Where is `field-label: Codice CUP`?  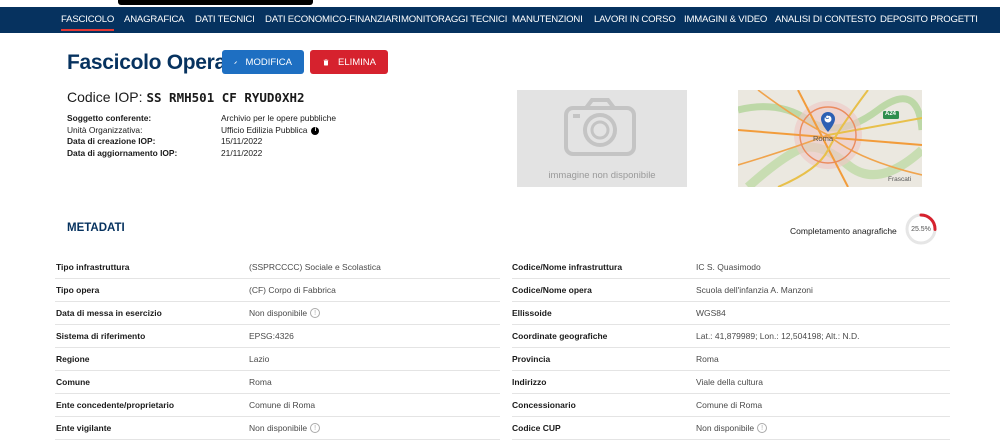
field-label: Codice CUP is located at coordinates (536, 428).